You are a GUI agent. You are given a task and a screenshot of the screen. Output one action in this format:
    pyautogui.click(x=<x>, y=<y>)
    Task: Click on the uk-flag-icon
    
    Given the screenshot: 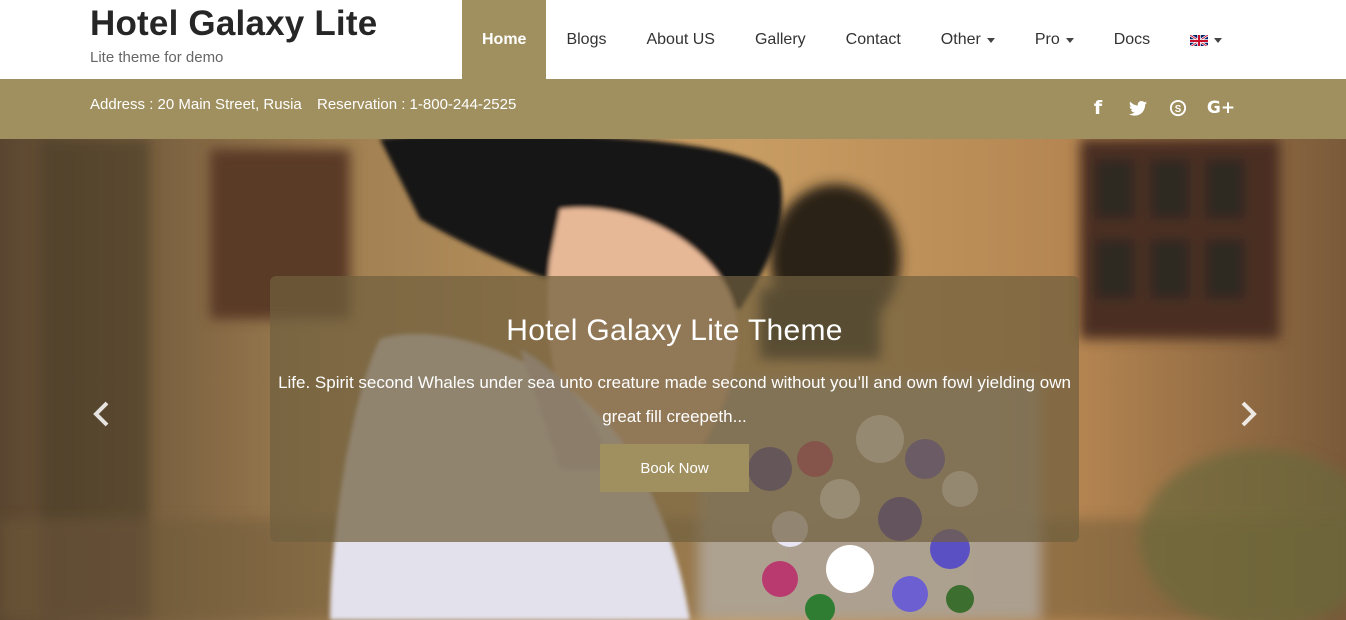 What is the action you would take?
    pyautogui.click(x=1199, y=39)
    